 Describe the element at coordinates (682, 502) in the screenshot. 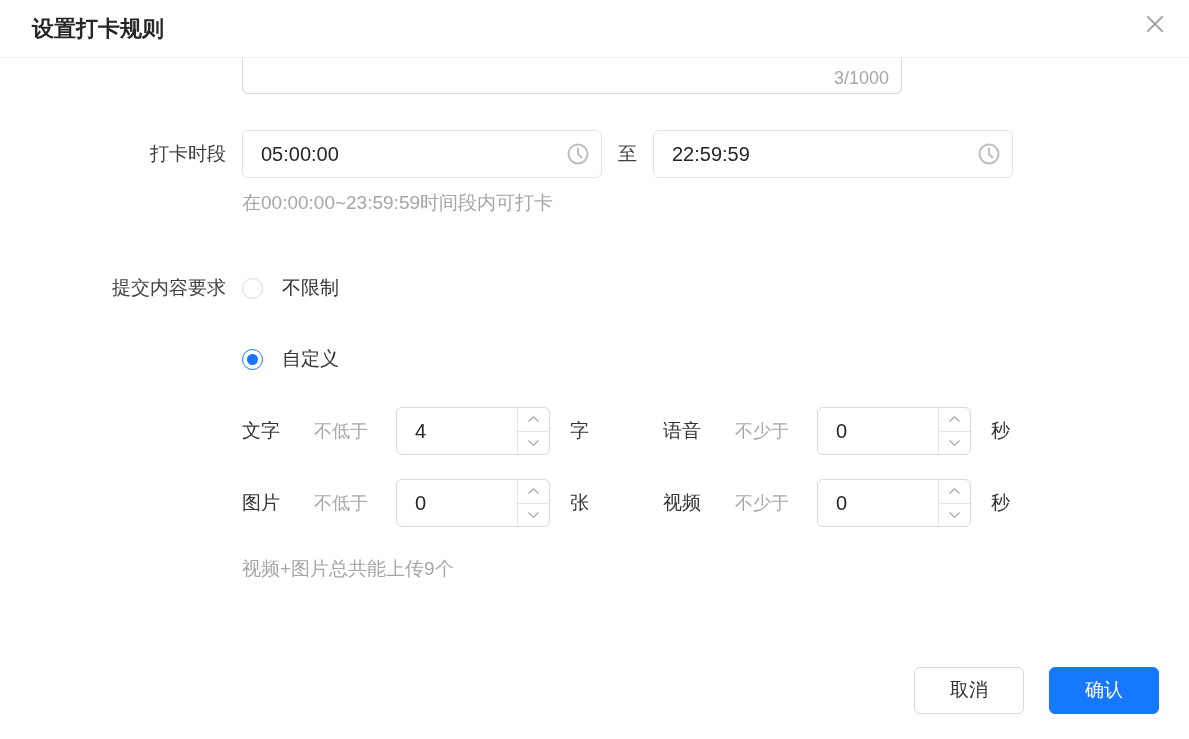

I see `field-name: 视频` at that location.